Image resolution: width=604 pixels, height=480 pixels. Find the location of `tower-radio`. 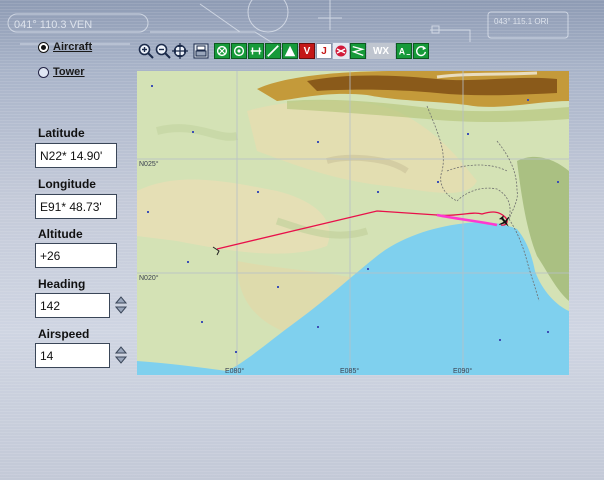

tower-radio is located at coordinates (43, 72).